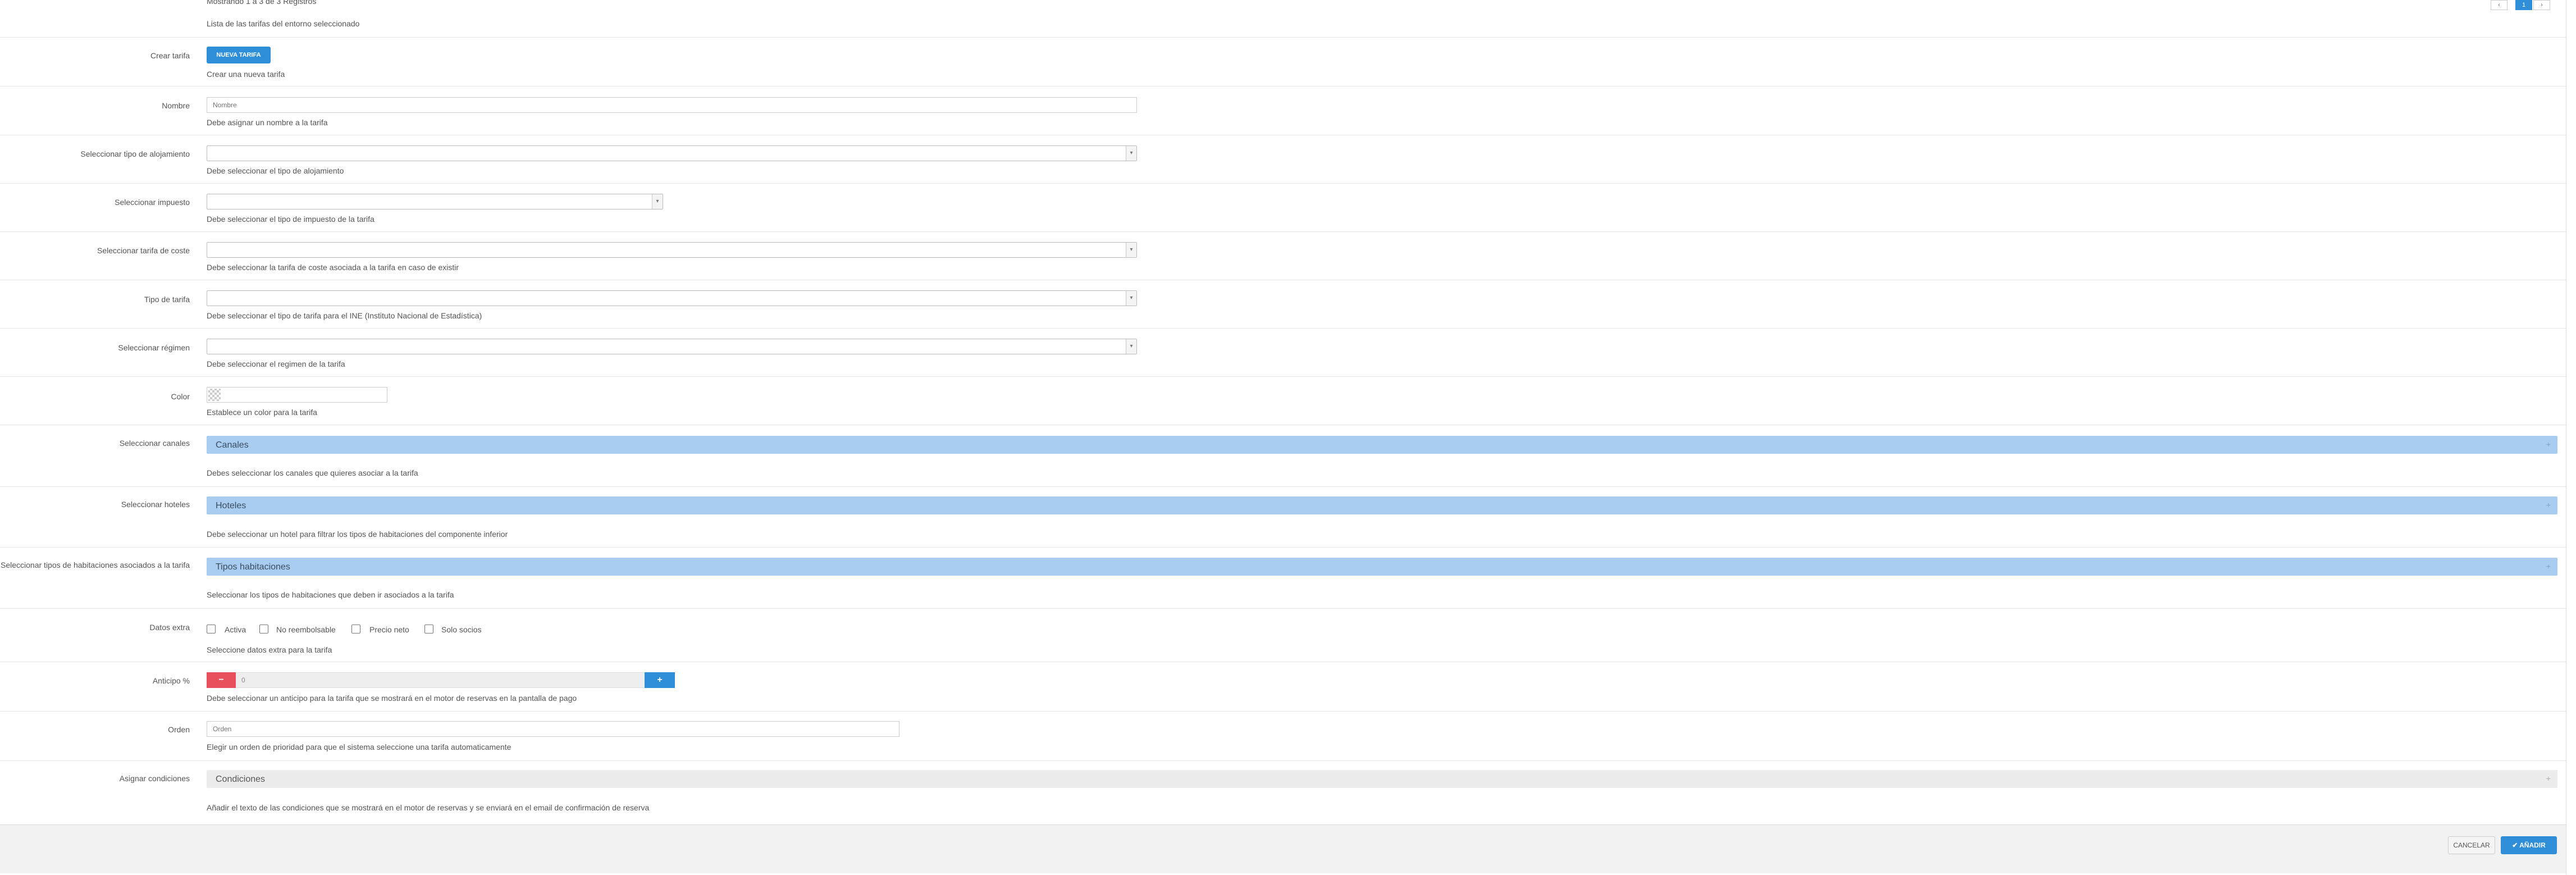 The height and width of the screenshot is (875, 2576). What do you see at coordinates (267, 122) in the screenshot?
I see `nombre-help: Debe asignar un nombre a la tarifa` at bounding box center [267, 122].